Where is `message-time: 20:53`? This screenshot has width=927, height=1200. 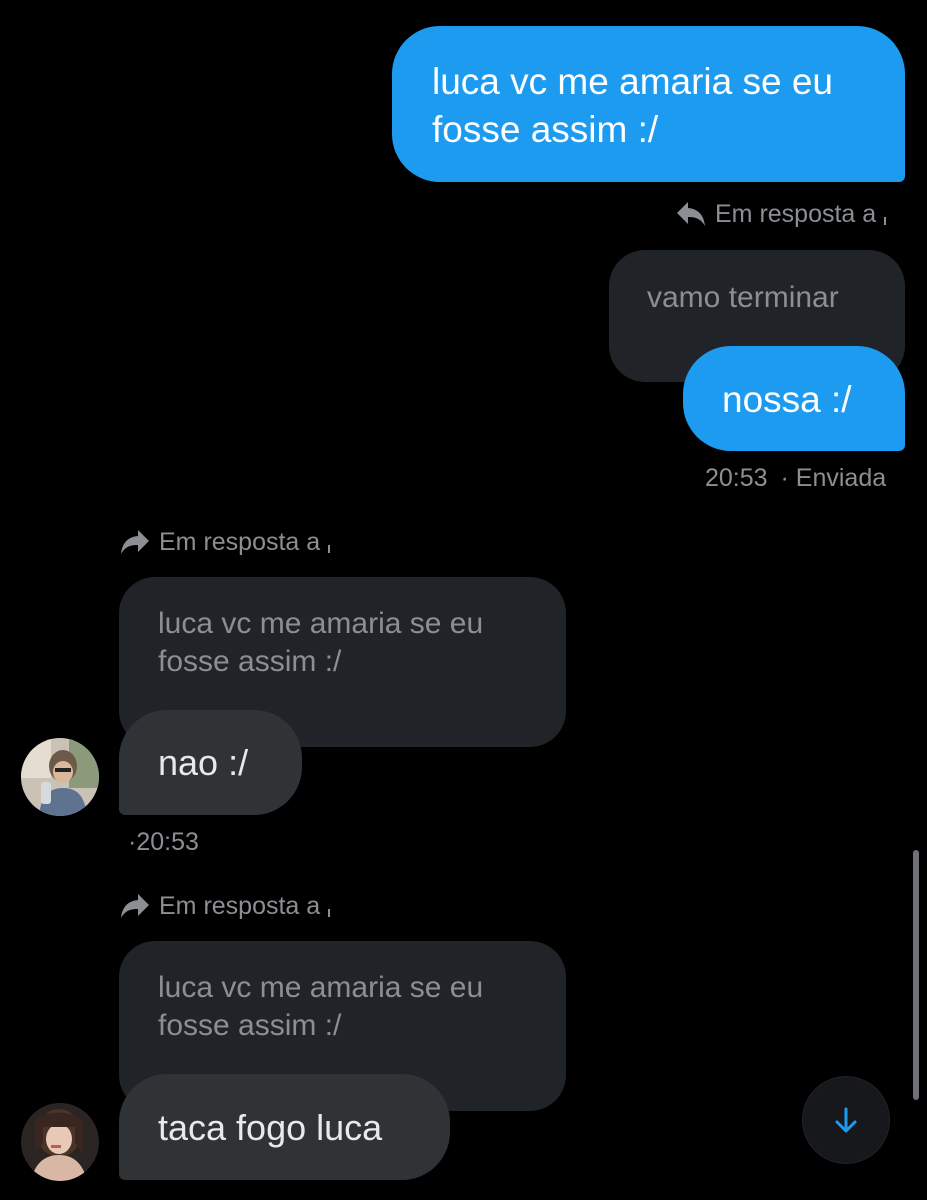
message-time: 20:53 is located at coordinates (736, 478).